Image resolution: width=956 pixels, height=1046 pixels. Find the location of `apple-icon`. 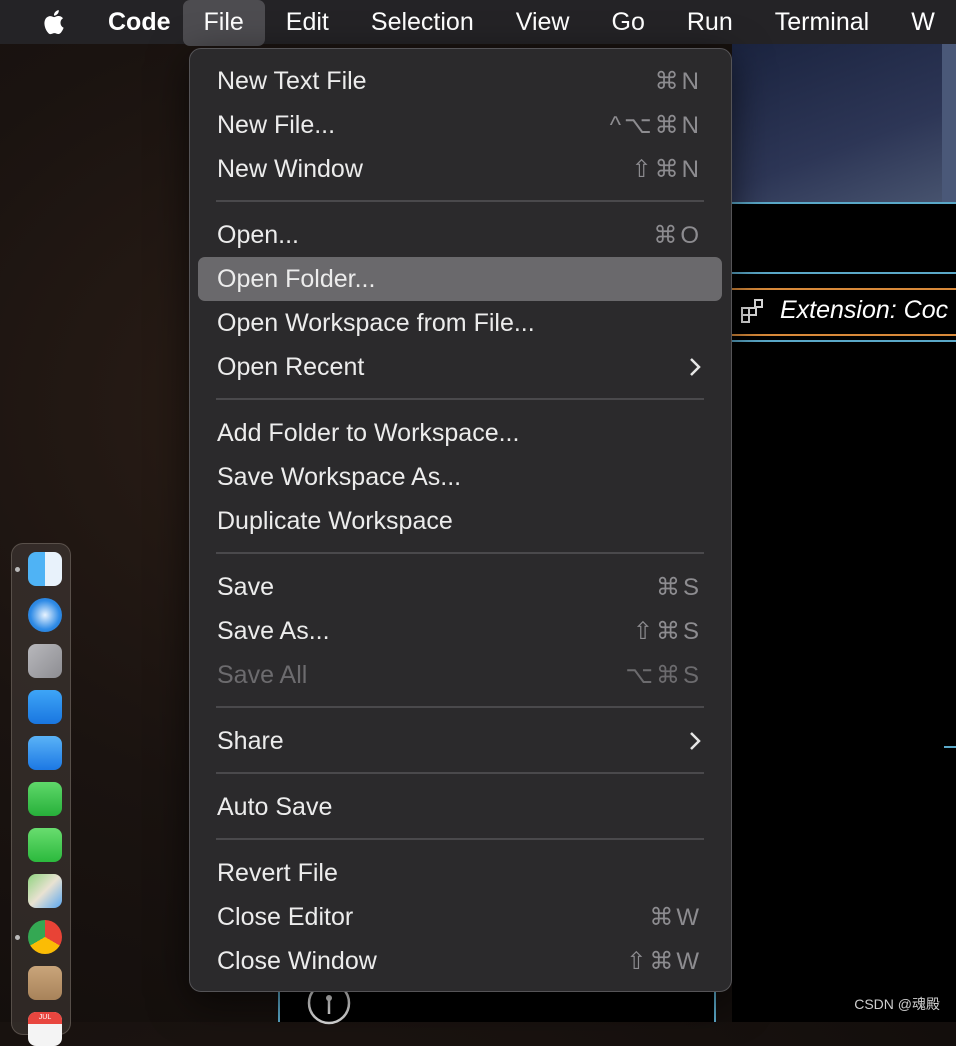

apple-icon is located at coordinates (55, 22).